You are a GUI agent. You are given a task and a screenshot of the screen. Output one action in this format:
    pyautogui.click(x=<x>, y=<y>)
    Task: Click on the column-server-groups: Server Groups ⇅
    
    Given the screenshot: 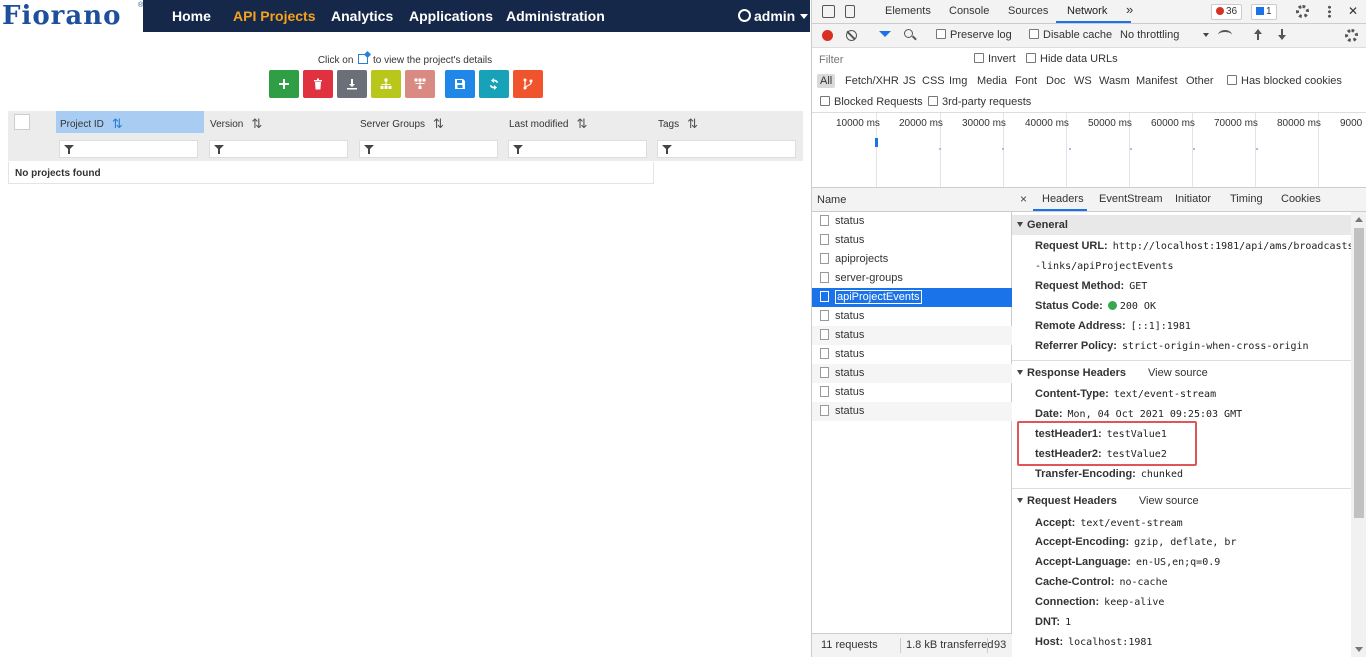 What is the action you would take?
    pyautogui.click(x=430, y=122)
    